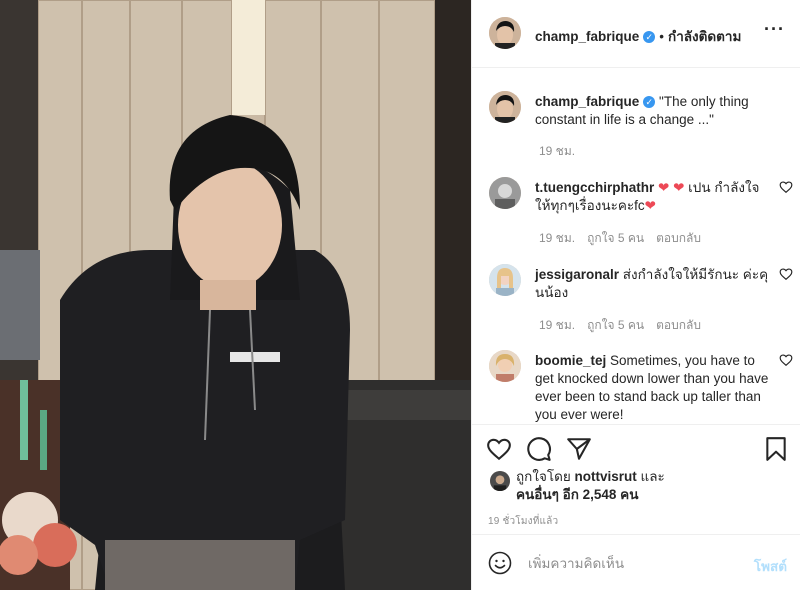 This screenshot has height=590, width=800. What do you see at coordinates (523, 521) in the screenshot?
I see `post-timestamp: 19 ชั่วโมงที่แล้ว` at bounding box center [523, 521].